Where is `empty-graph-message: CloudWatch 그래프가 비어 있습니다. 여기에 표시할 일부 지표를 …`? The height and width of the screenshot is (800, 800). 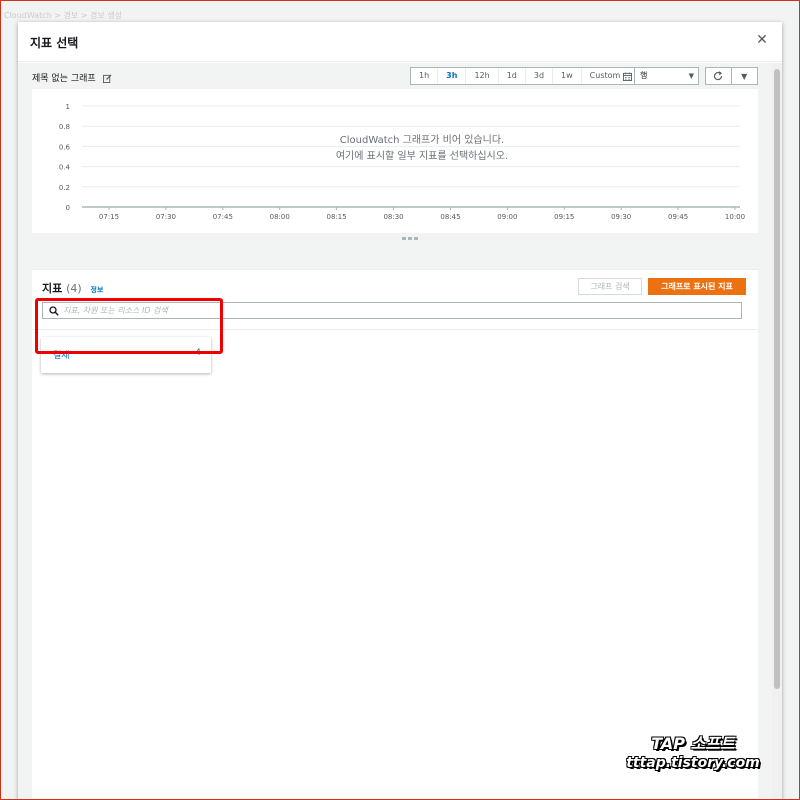
empty-graph-message: CloudWatch 그래프가 비어 있습니다. 여기에 표시할 일부 지표를 … is located at coordinates (422, 149).